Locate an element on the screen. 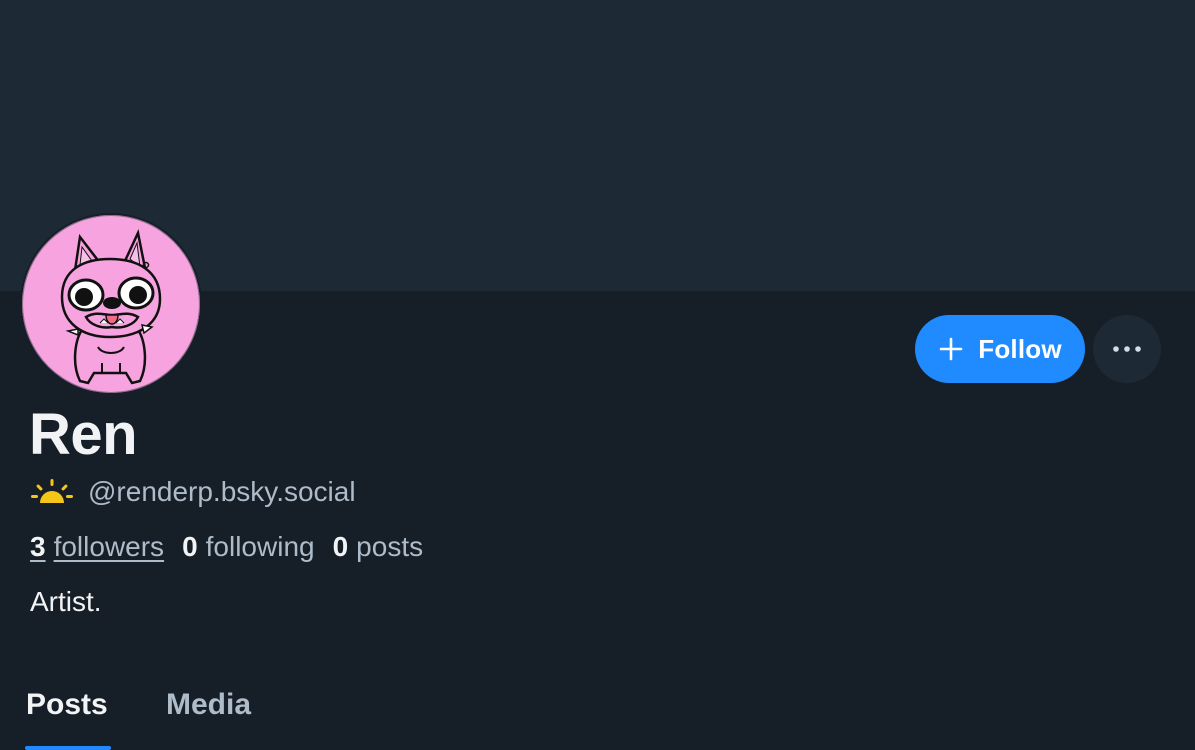 The width and height of the screenshot is (1195, 750). more-options-button is located at coordinates (1127, 349).